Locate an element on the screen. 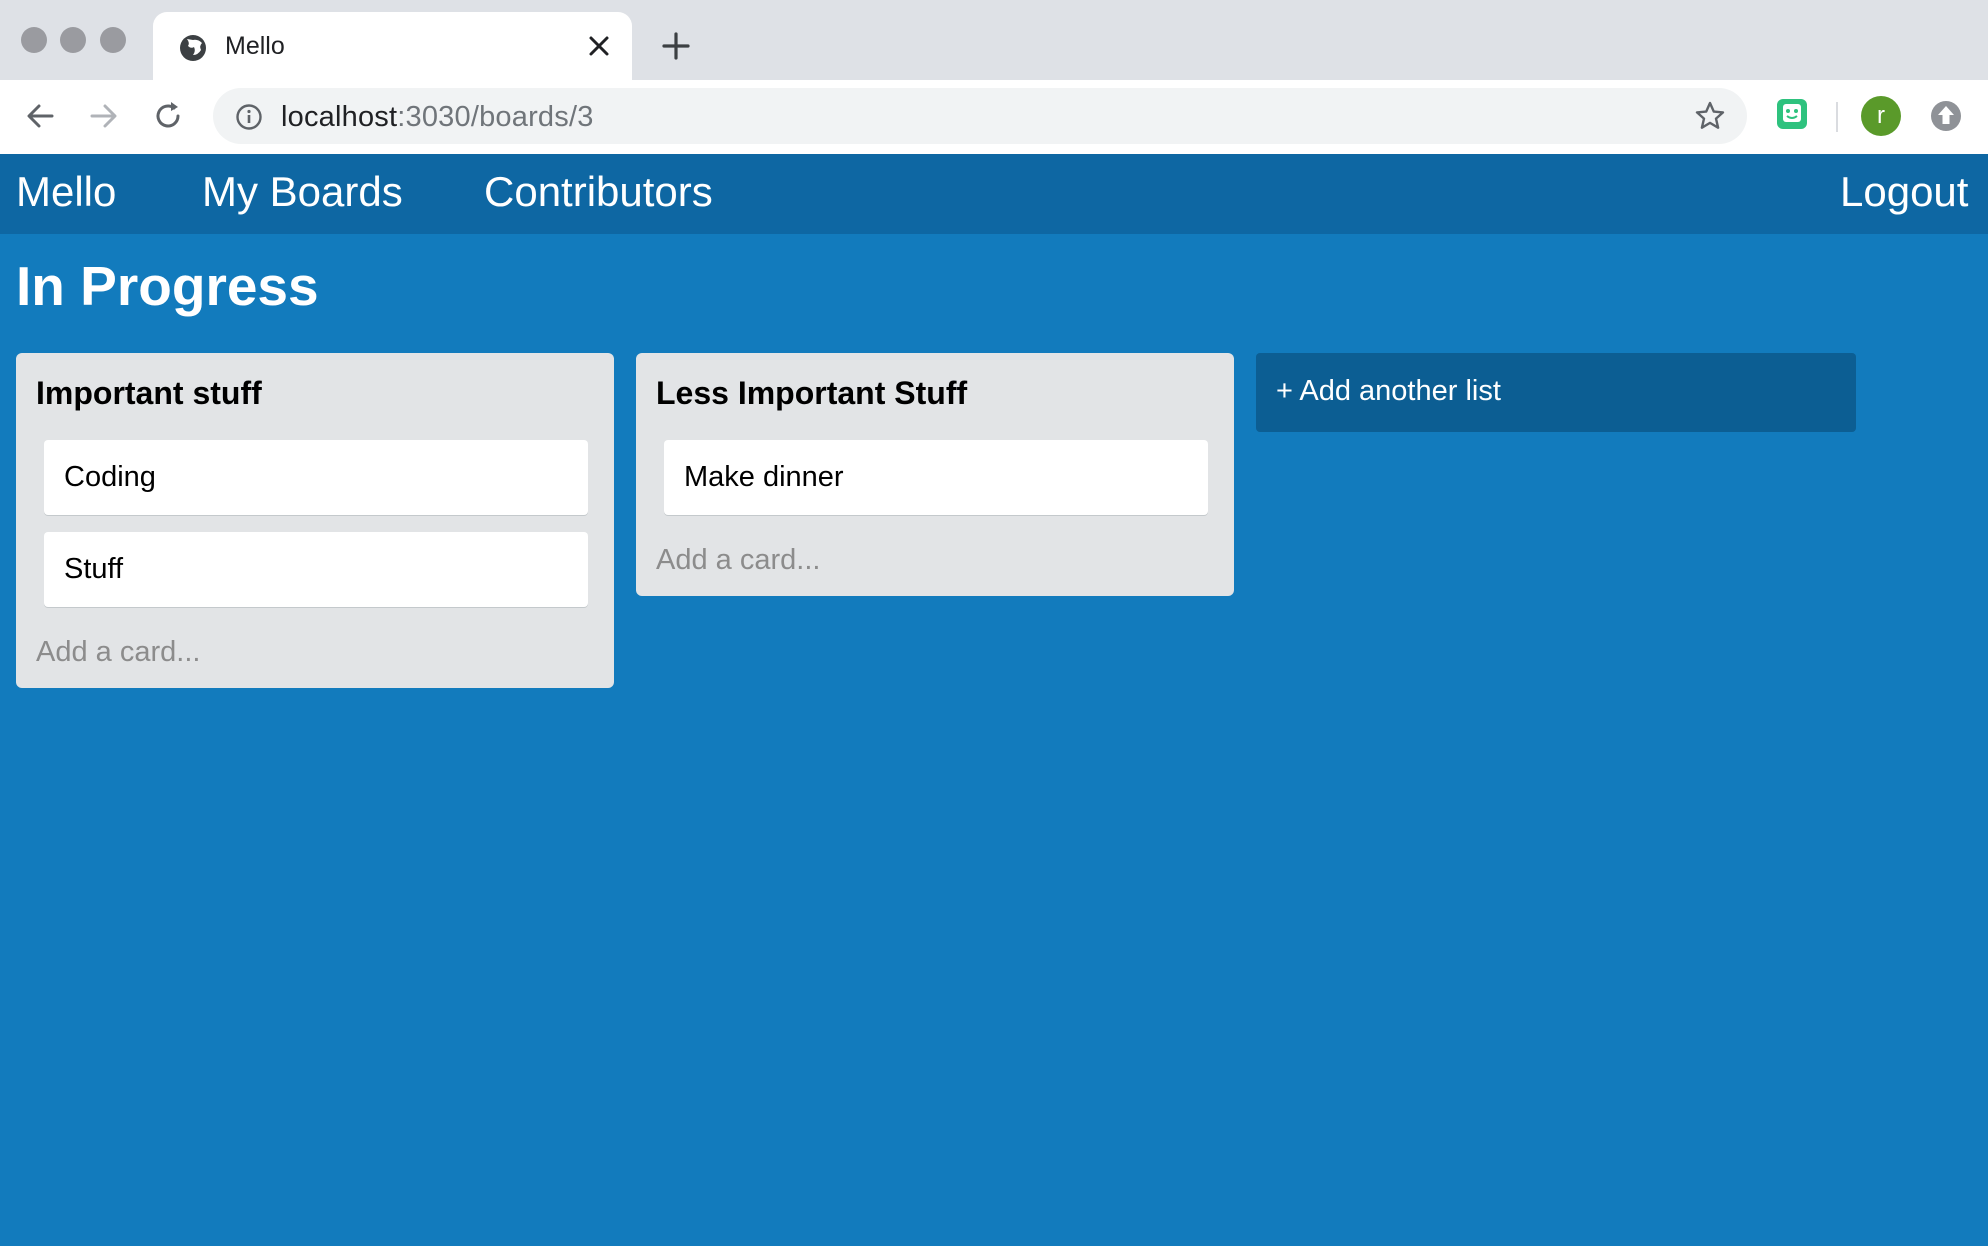 This screenshot has width=1988, height=1246. browser-toolbar: localhost:3030/boards/3 r is located at coordinates (994, 117).